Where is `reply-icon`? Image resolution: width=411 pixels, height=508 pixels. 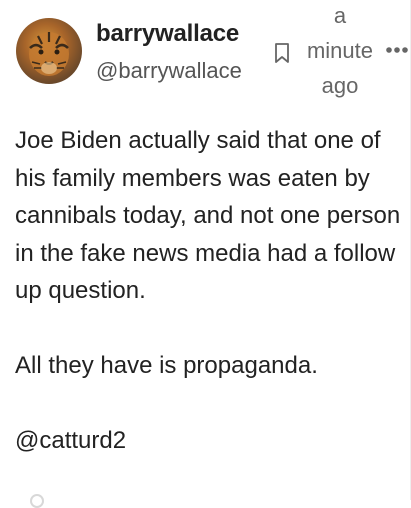 reply-icon is located at coordinates (37, 501).